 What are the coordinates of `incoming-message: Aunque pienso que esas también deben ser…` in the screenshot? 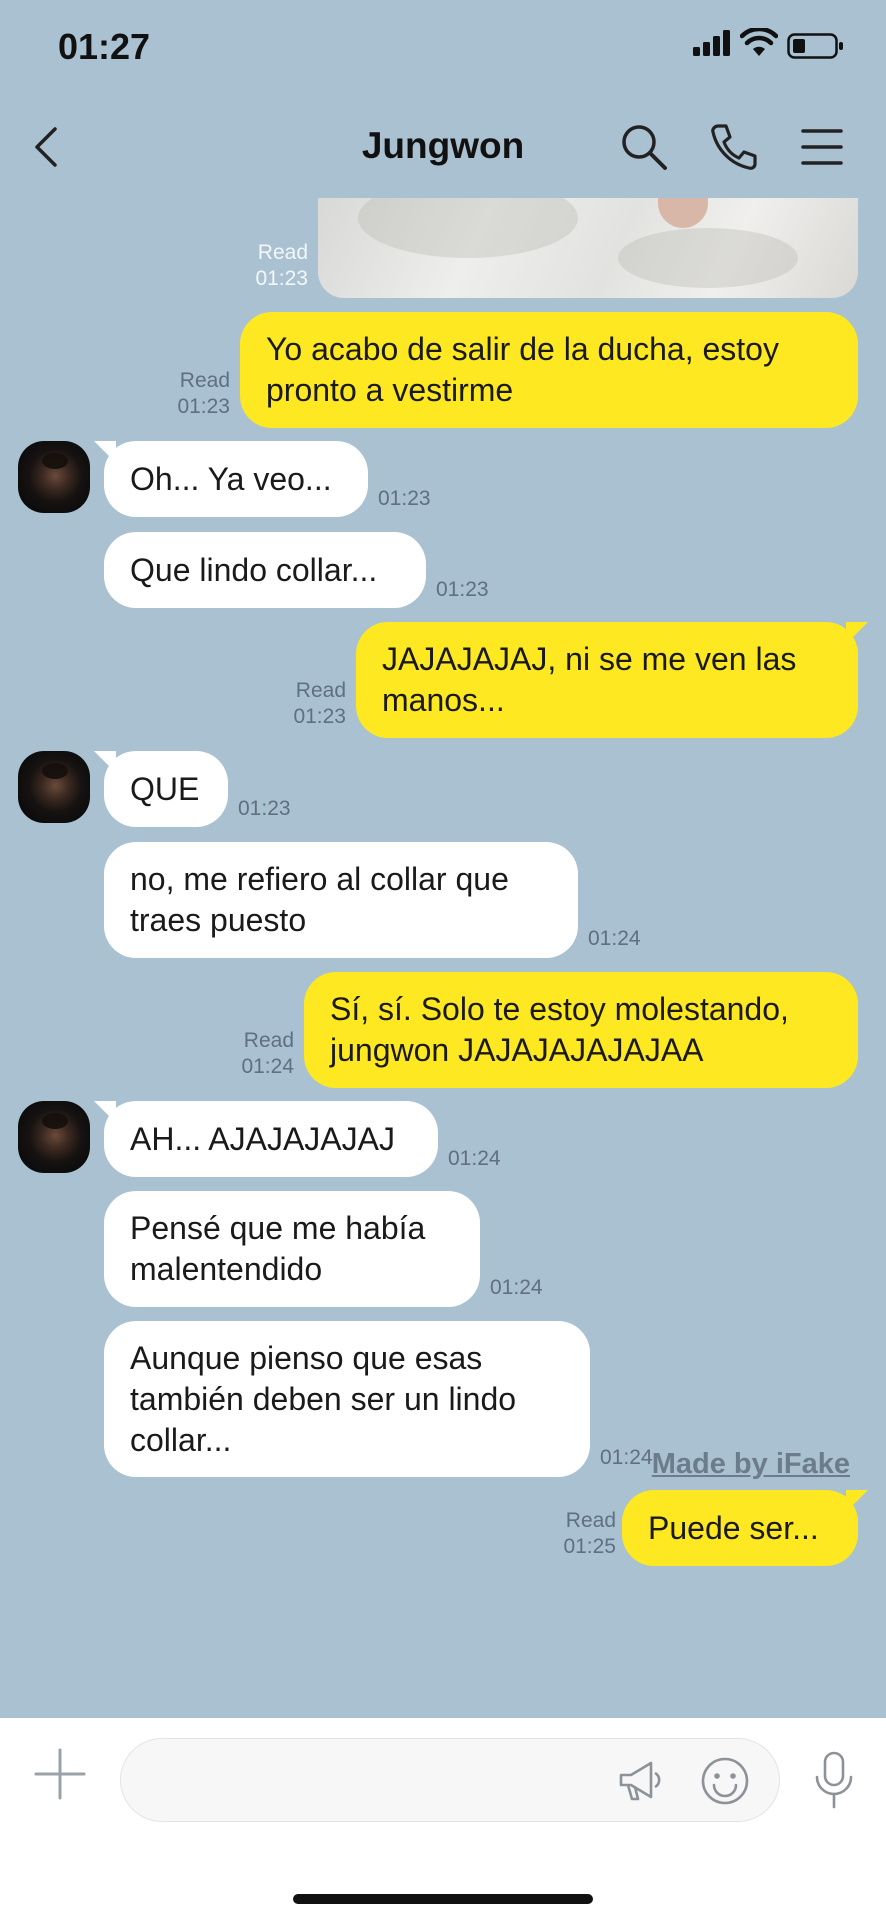 It's located at (347, 1399).